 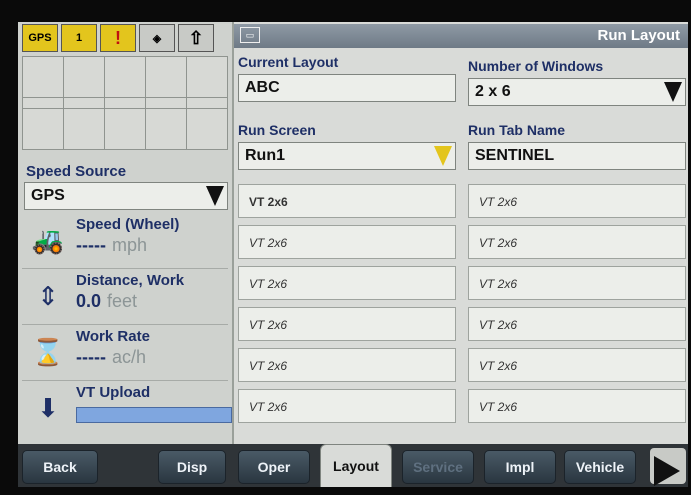 I want to click on window-slot-left-6: VT 2x6, so click(x=347, y=406).